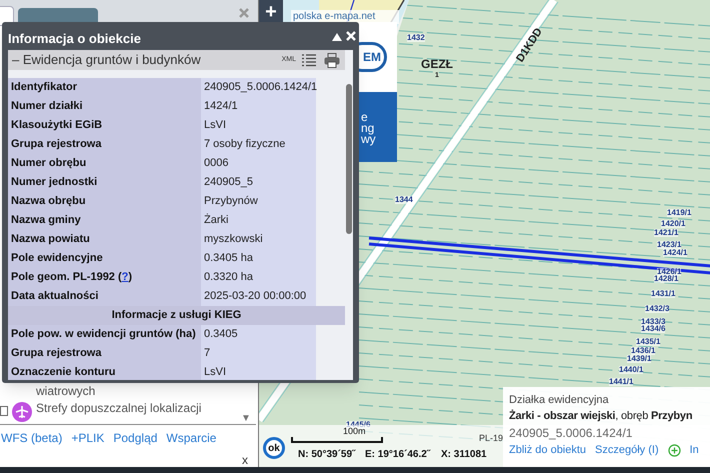 This screenshot has height=473, width=710. I want to click on table-cell: Numer jednostki, so click(104, 182).